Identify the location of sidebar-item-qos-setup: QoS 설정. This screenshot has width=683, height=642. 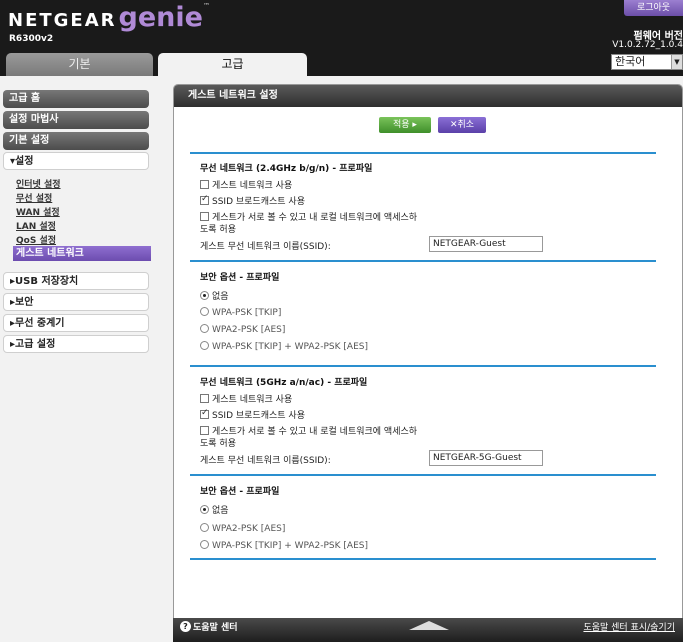
(36, 239).